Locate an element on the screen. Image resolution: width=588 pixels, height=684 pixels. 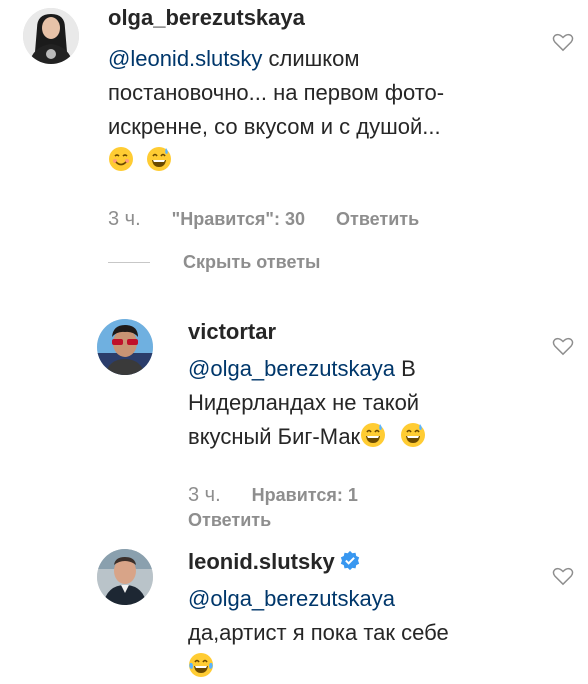
comment-username: victortar is located at coordinates (368, 332).